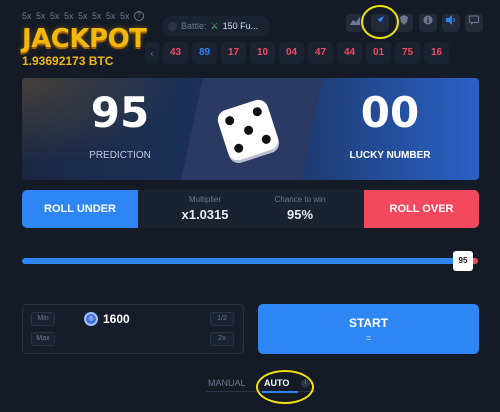 Image resolution: width=500 pixels, height=412 pixels. Describe the element at coordinates (227, 383) in the screenshot. I see `tab-manual: MANUAL` at that location.